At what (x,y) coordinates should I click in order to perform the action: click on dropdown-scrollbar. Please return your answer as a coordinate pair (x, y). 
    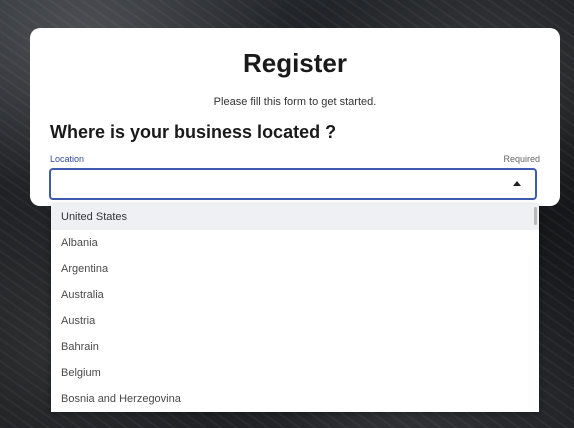
    Looking at the image, I should click on (535, 216).